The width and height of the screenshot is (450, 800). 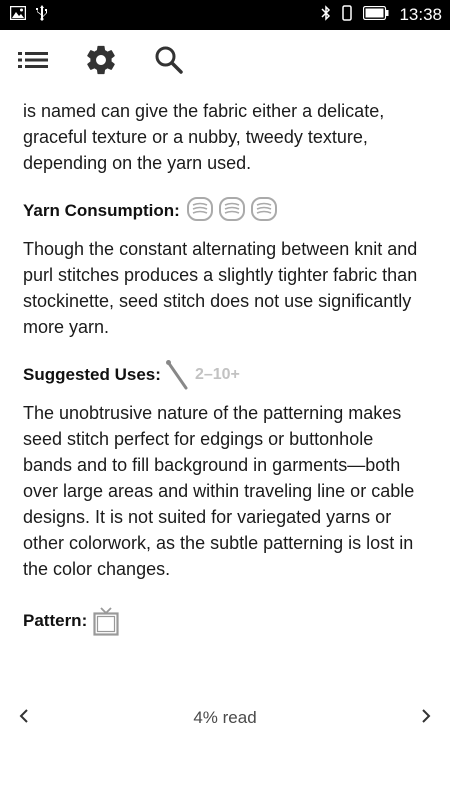 I want to click on chevron-right-icon, so click(x=426, y=718).